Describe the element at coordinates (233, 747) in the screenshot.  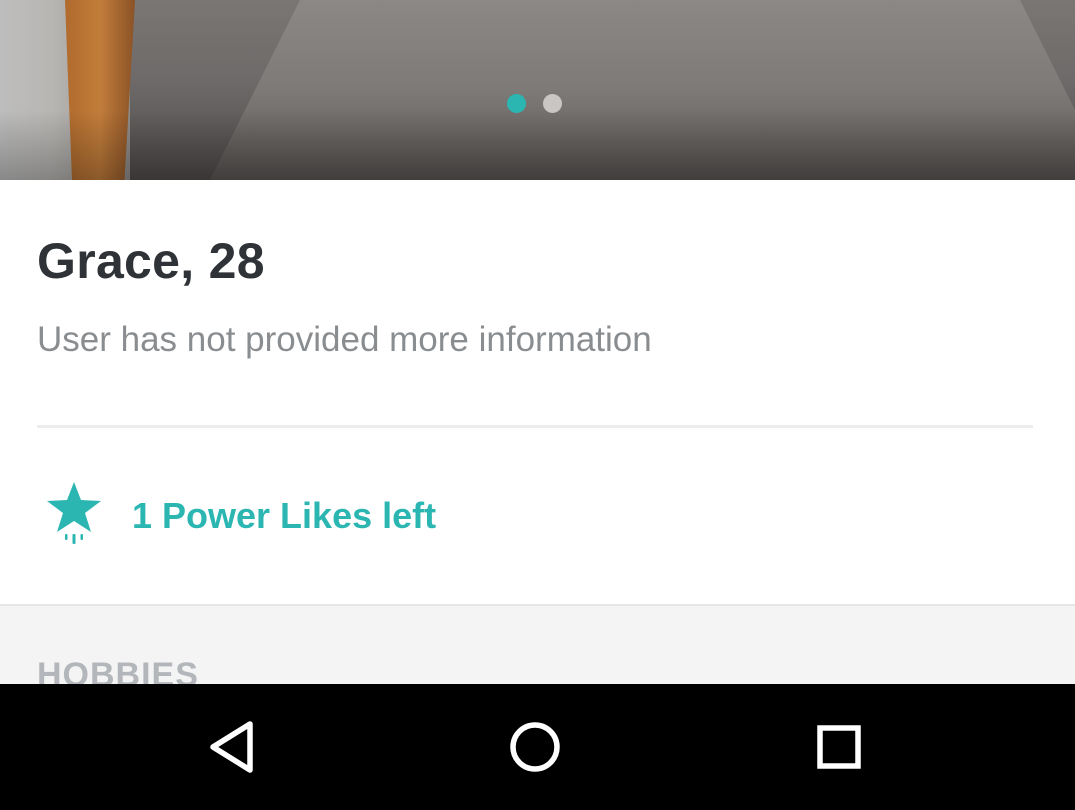
I see `back-triangle-icon` at that location.